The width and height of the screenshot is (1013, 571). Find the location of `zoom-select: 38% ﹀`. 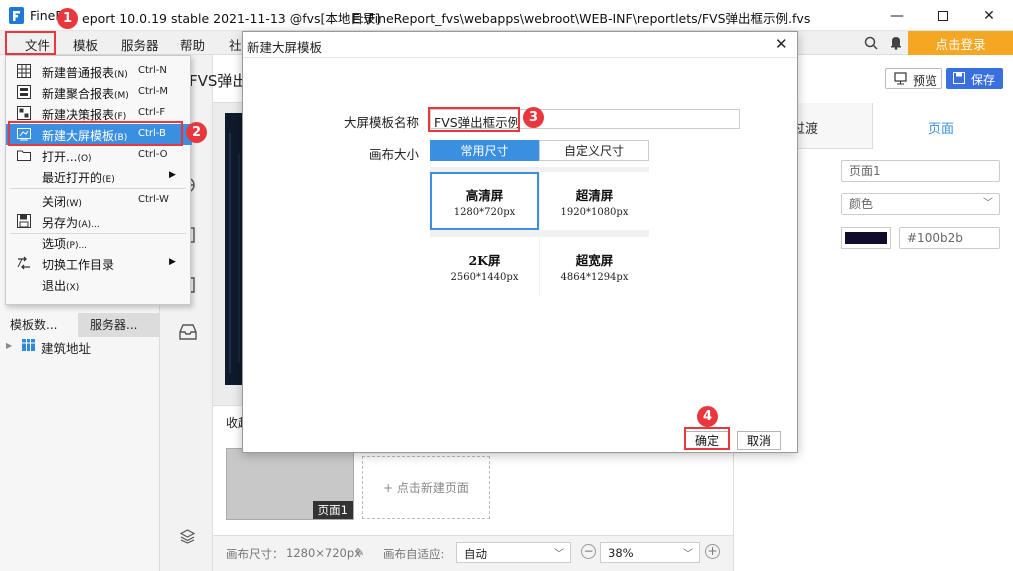

zoom-select: 38% ﹀ is located at coordinates (650, 552).